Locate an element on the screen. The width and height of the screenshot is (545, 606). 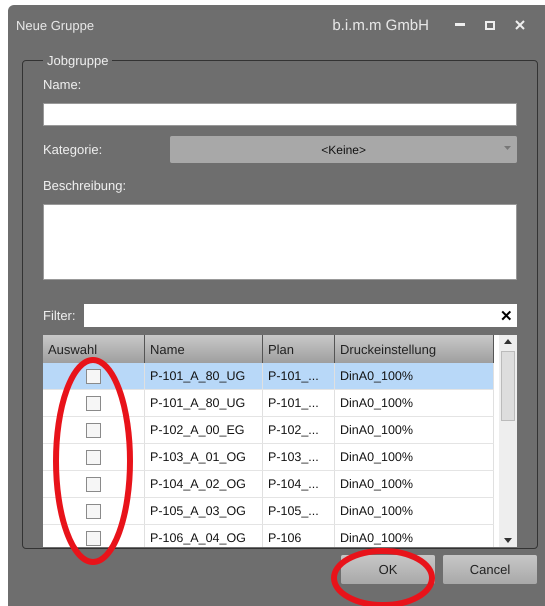
table-cell: P-103_A_01_OG is located at coordinates (204, 457).